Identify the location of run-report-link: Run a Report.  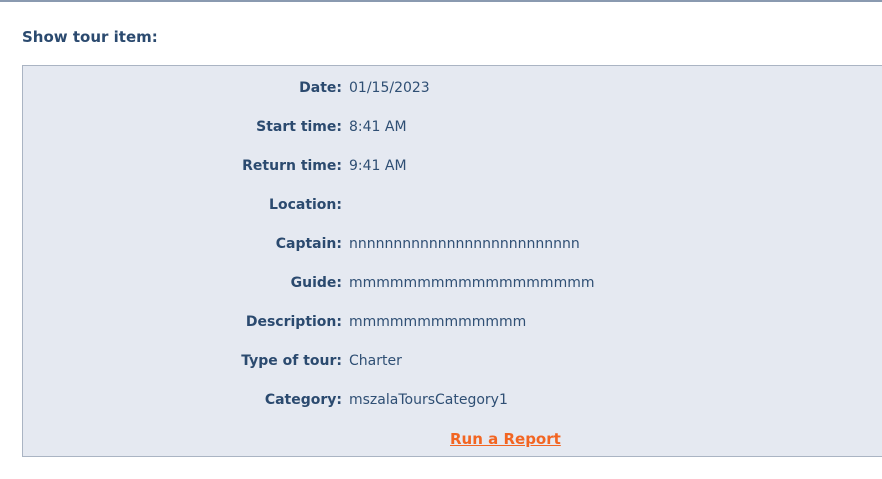
(505, 439).